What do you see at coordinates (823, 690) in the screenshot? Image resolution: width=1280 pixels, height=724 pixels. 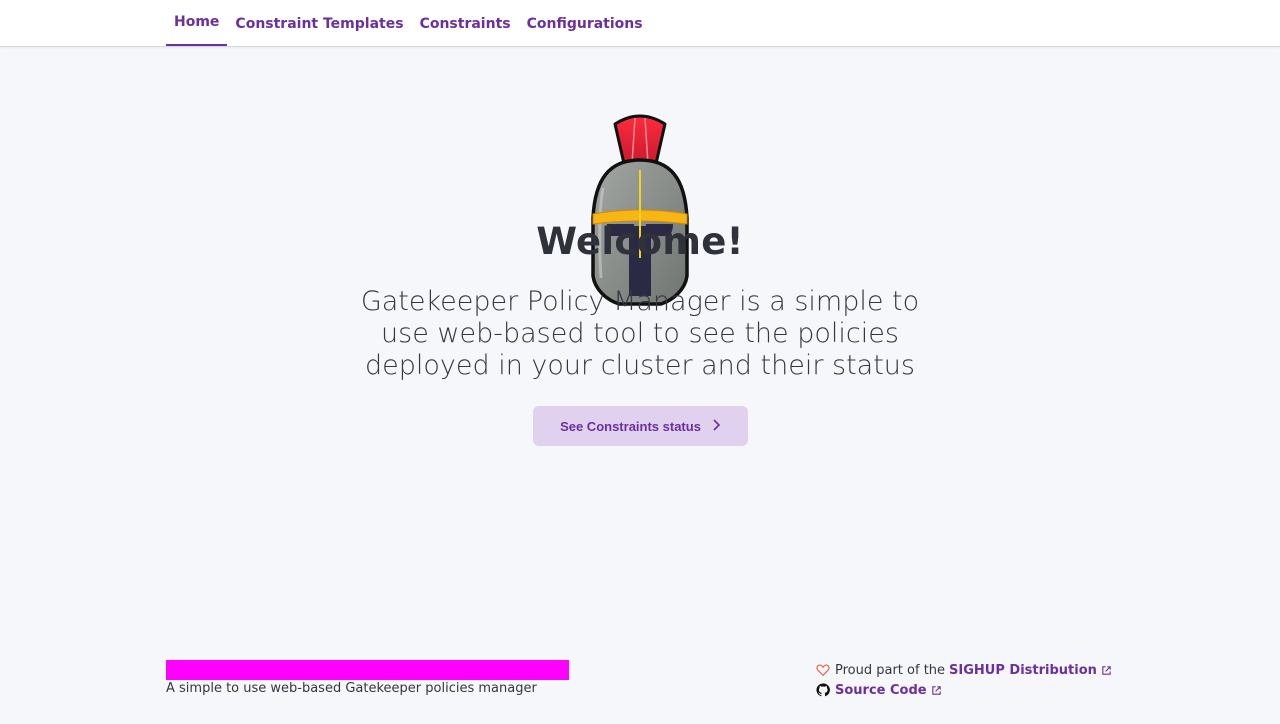 I see `github-icon` at bounding box center [823, 690].